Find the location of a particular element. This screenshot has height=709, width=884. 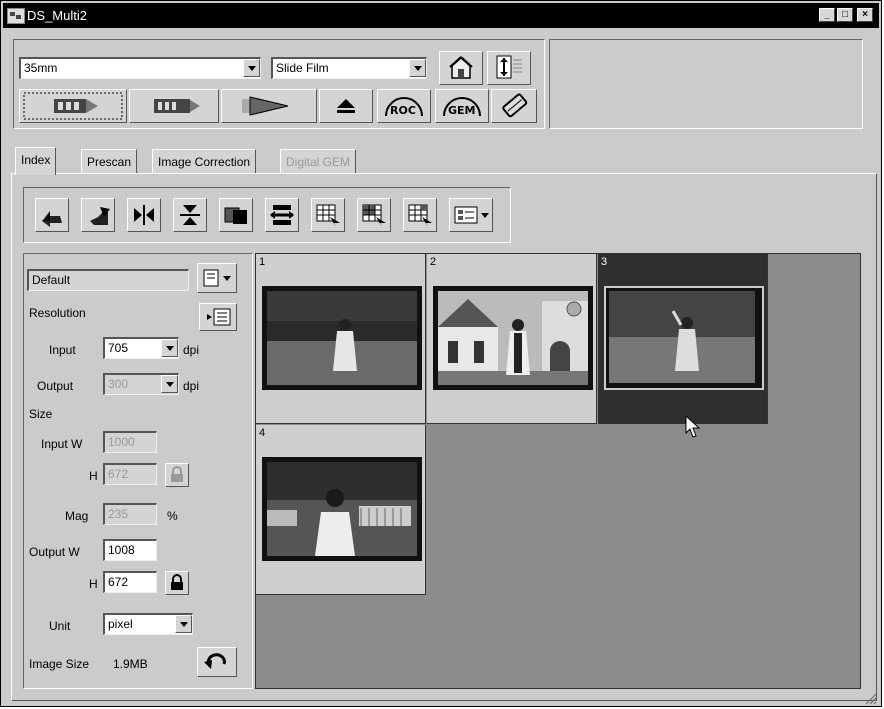

roc-button: ROC is located at coordinates (404, 106).